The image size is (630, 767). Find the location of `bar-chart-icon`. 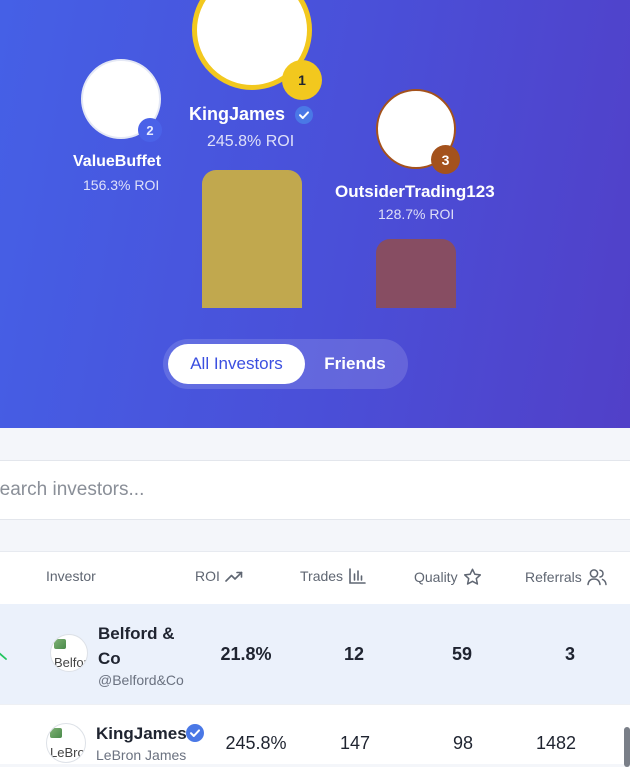

bar-chart-icon is located at coordinates (357, 576).